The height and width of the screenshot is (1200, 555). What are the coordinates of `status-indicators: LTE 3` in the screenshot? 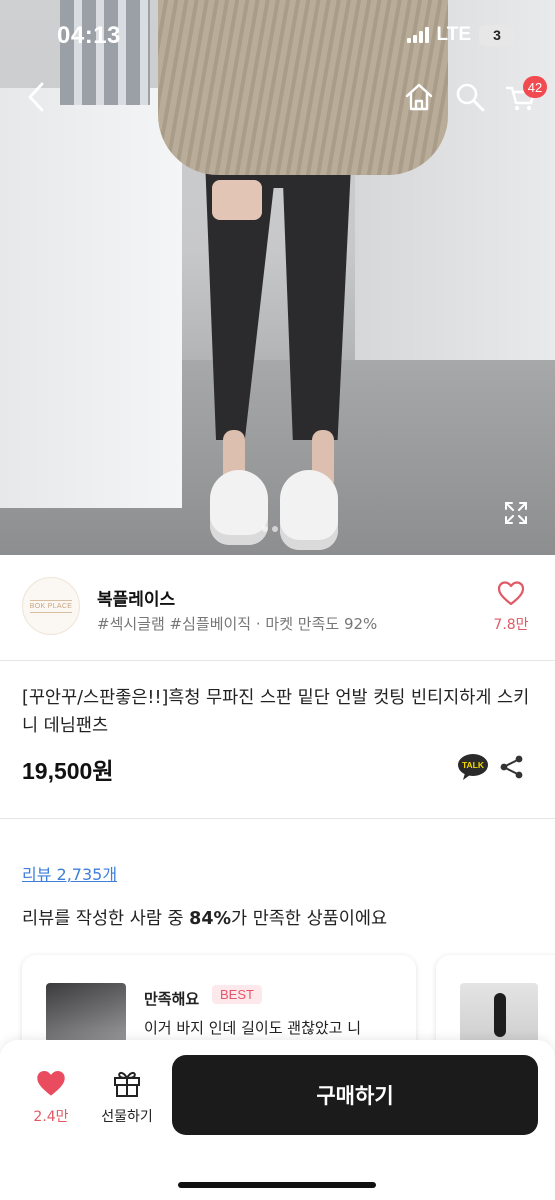 It's located at (460, 35).